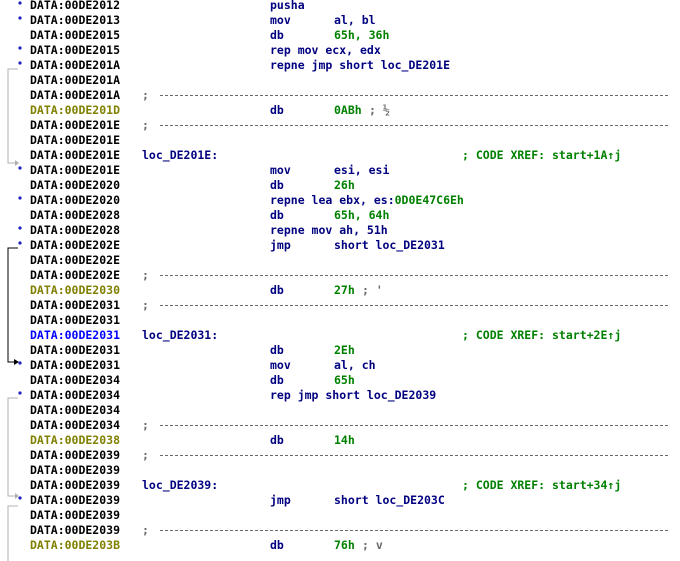  I want to click on listing-line: DATA:00DE201D db 0ABh ; ½, so click(355, 110).